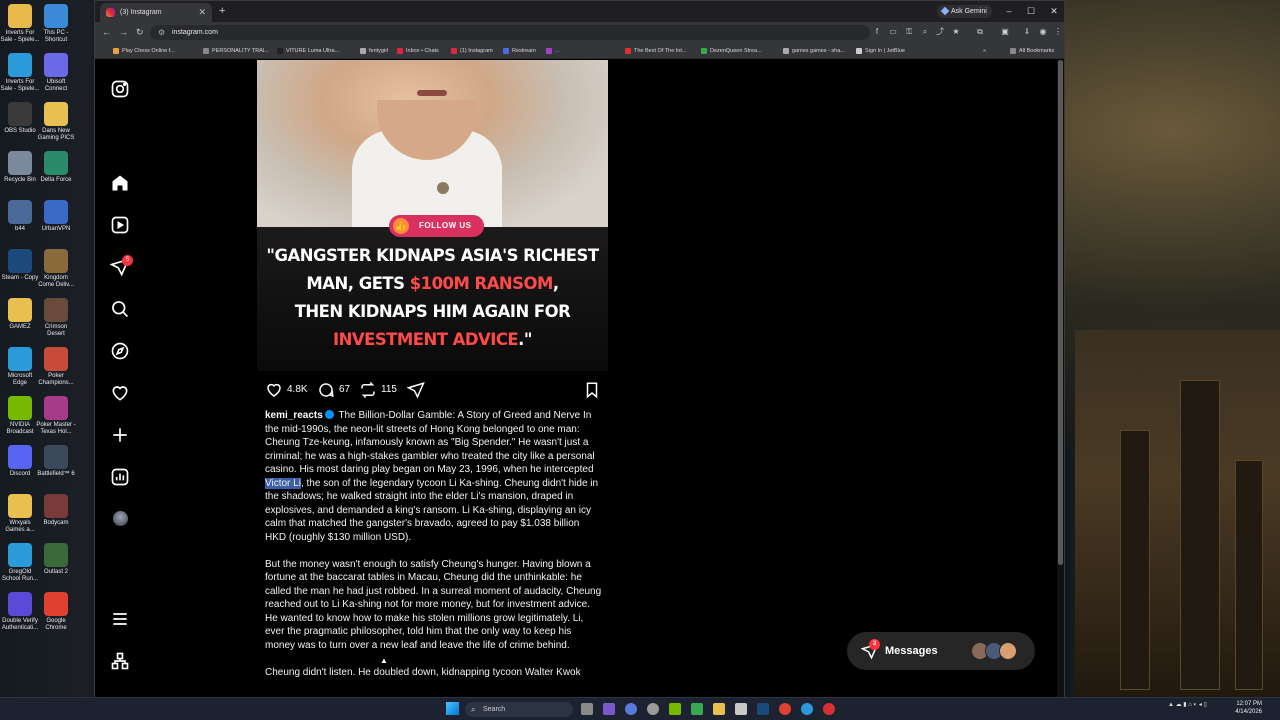  Describe the element at coordinates (120, 619) in the screenshot. I see `more-menu-icon` at that location.